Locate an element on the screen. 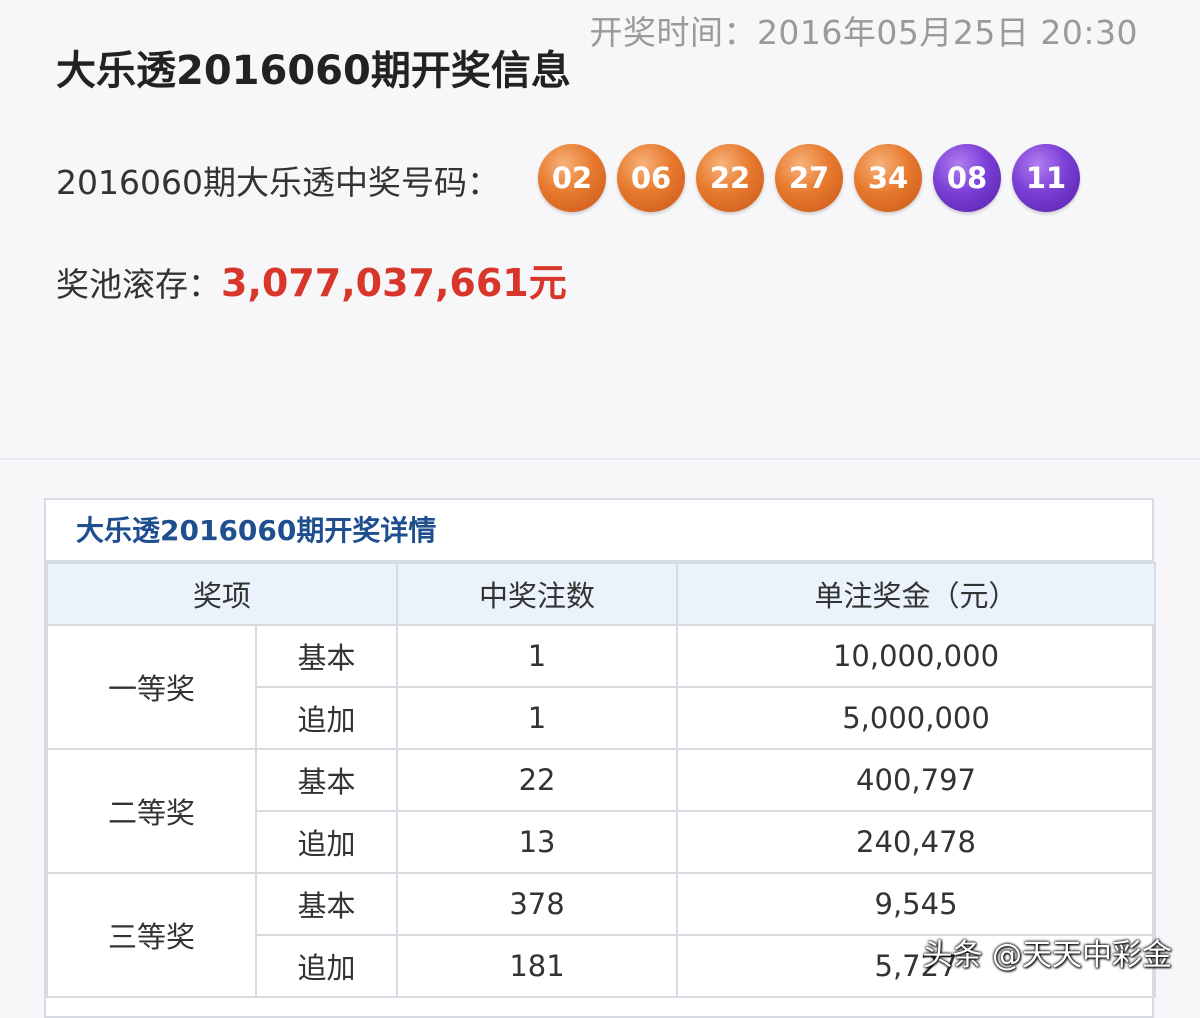 This screenshot has height=1018, width=1200. winner-count: 378 is located at coordinates (537, 904).